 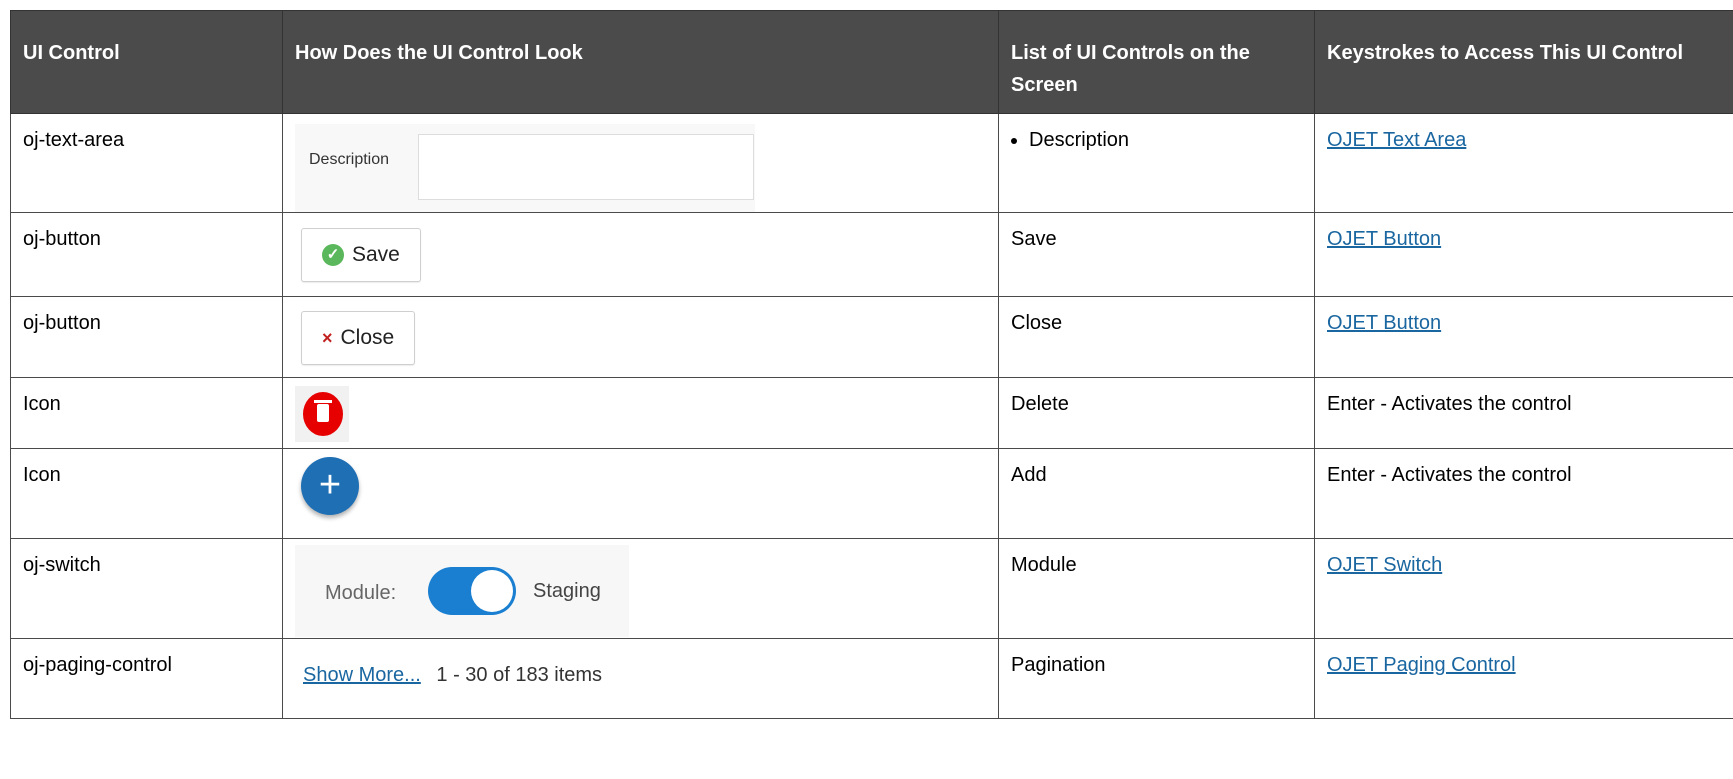 What do you see at coordinates (1156, 163) in the screenshot?
I see `list-cell: Description` at bounding box center [1156, 163].